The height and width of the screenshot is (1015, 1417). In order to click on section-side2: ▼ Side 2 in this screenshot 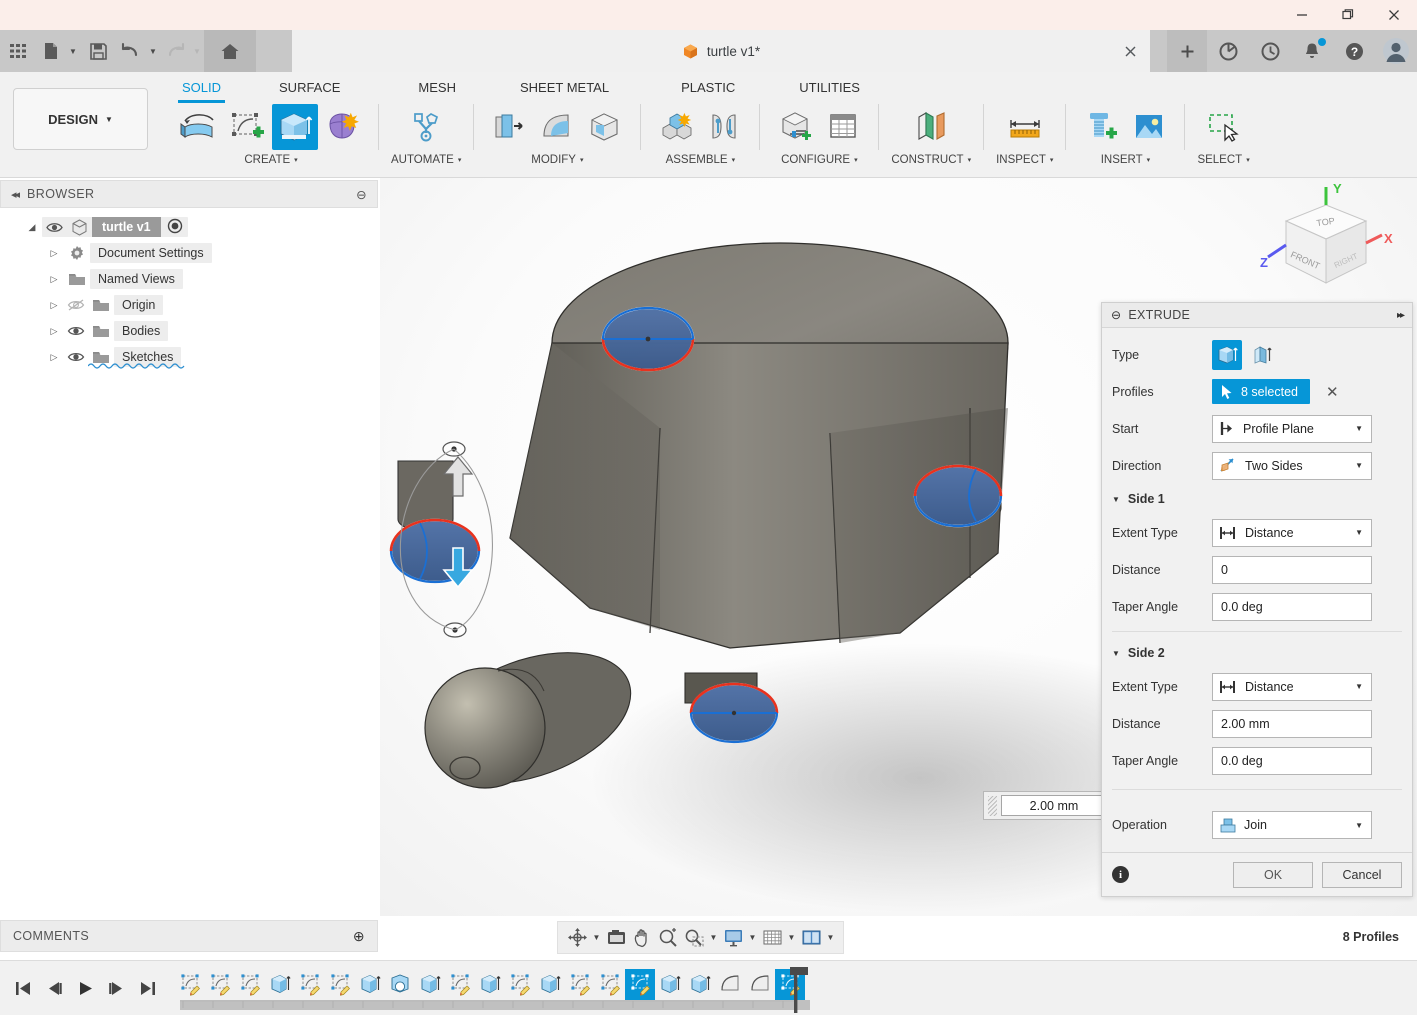, I will do `click(1257, 653)`.